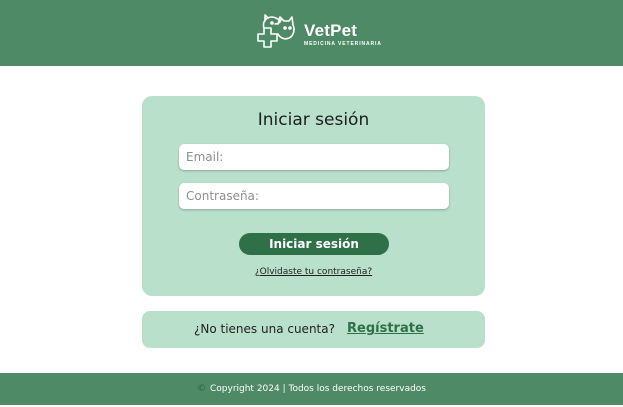 Image resolution: width=623 pixels, height=407 pixels. Describe the element at coordinates (264, 329) in the screenshot. I see `no-account-text: ¿No tienes una cuenta?` at that location.